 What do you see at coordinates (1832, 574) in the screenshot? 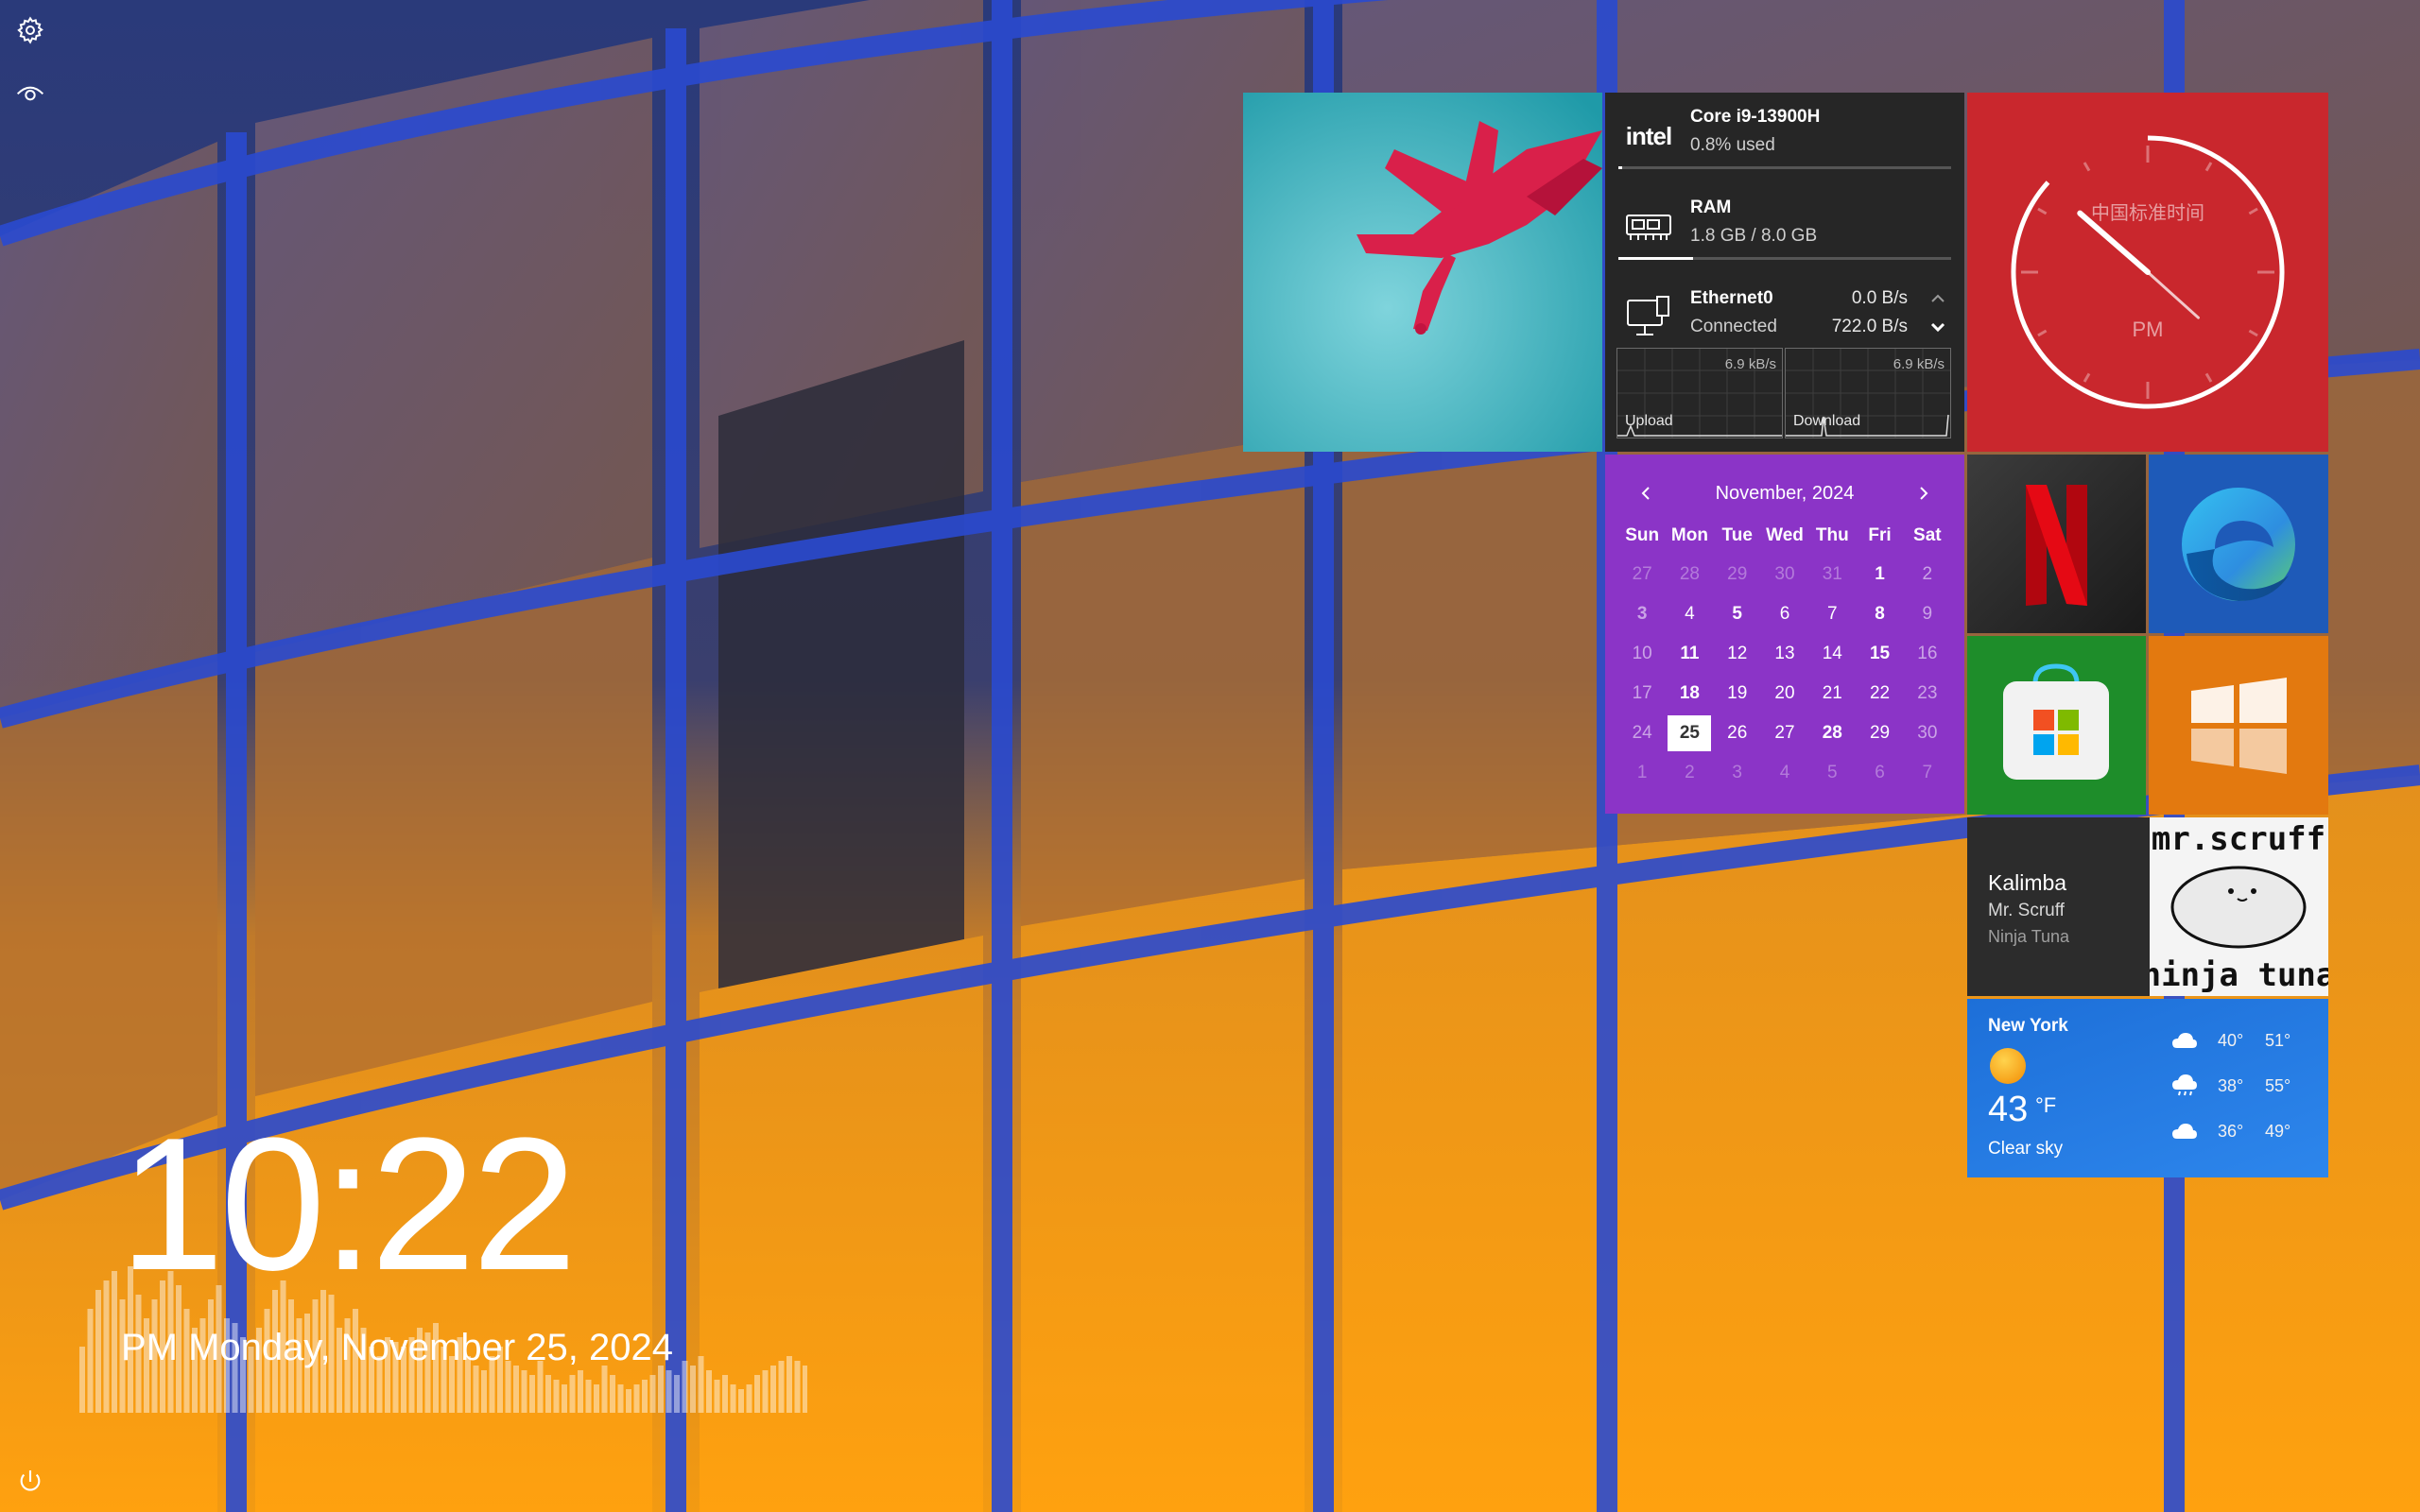
I see `calendar-day: 31` at bounding box center [1832, 574].